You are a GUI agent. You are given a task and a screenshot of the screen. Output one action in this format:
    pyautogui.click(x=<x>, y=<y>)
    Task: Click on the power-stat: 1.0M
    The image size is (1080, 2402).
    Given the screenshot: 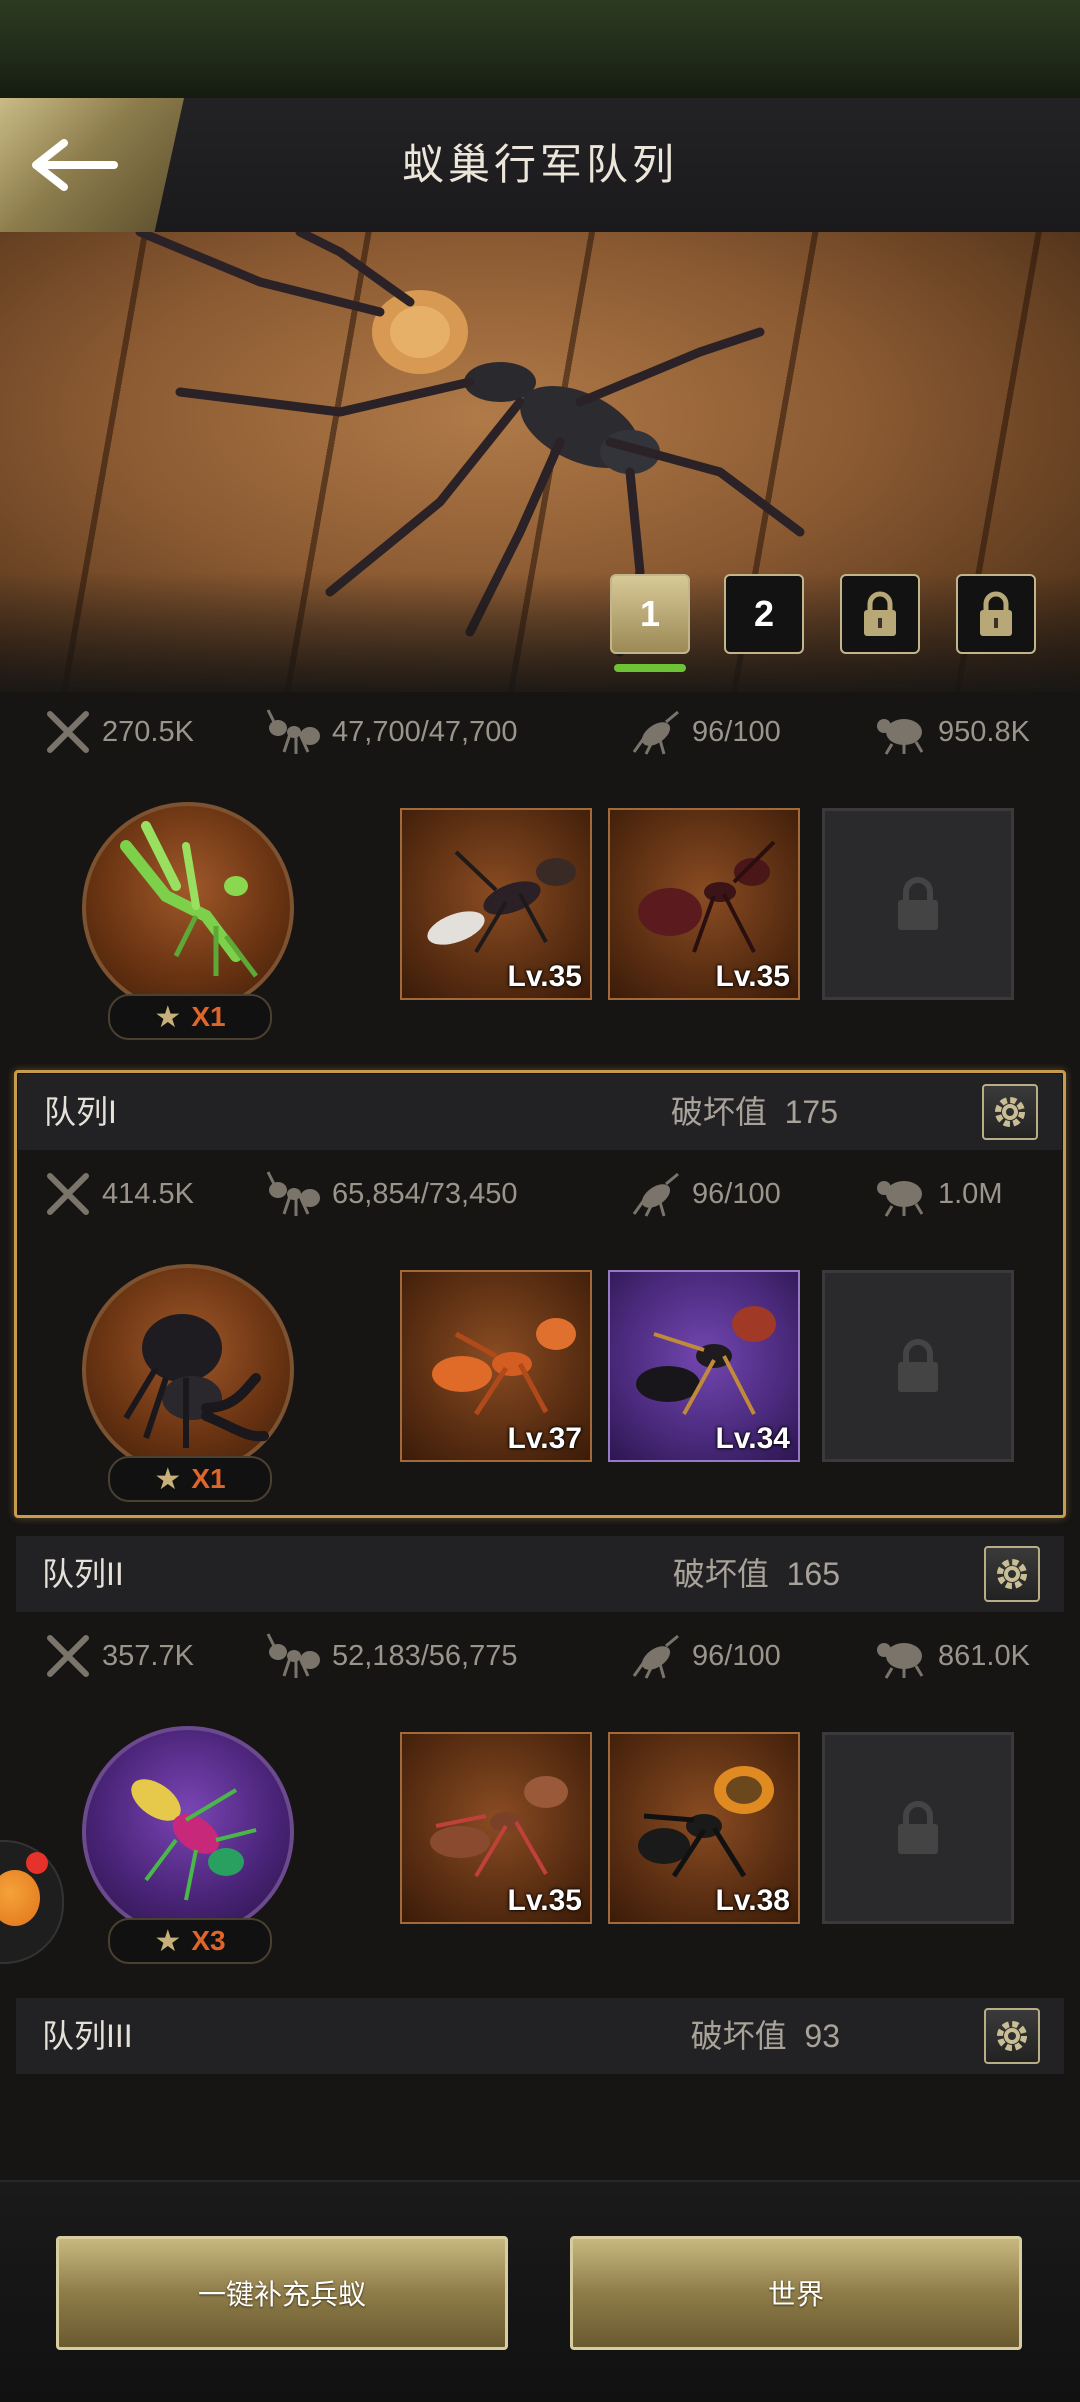 What is the action you would take?
    pyautogui.click(x=938, y=1194)
    